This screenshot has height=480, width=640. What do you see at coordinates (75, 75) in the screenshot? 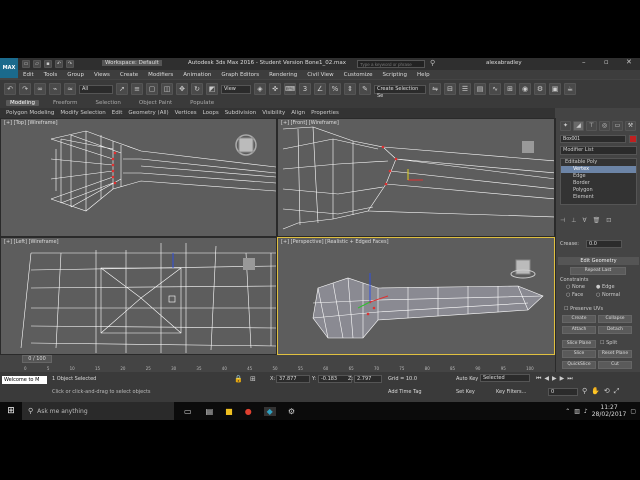
I see `menu-group: Group` at bounding box center [75, 75].